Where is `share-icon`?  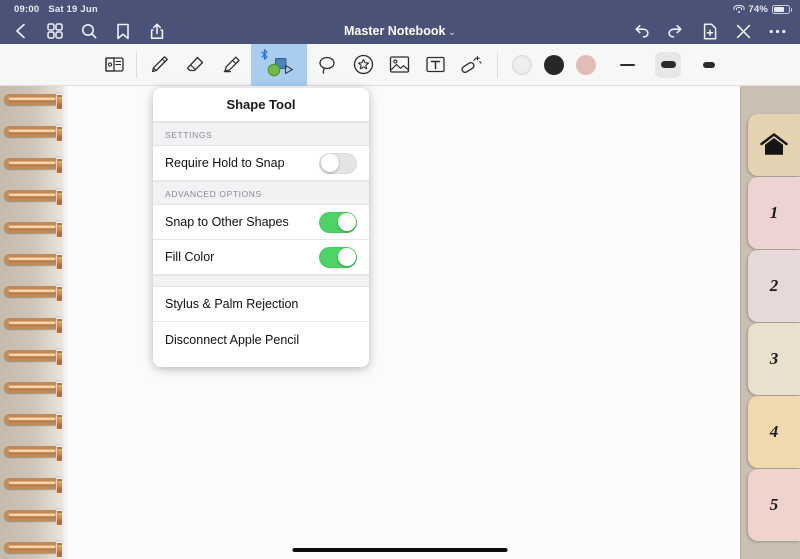 share-icon is located at coordinates (156, 31).